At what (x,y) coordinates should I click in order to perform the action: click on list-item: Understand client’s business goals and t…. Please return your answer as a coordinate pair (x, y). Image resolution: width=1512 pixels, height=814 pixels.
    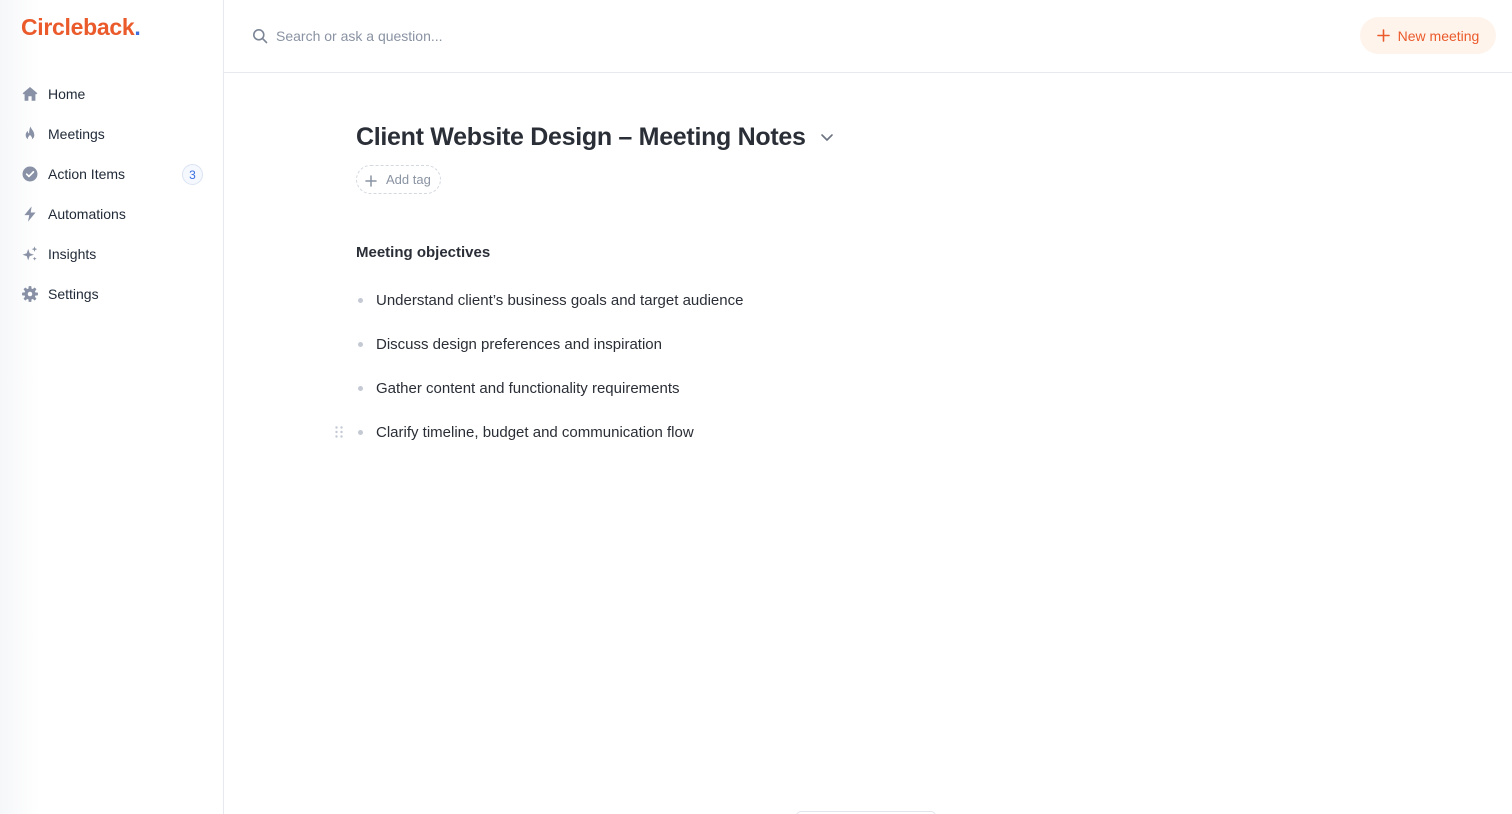
    Looking at the image, I should click on (806, 300).